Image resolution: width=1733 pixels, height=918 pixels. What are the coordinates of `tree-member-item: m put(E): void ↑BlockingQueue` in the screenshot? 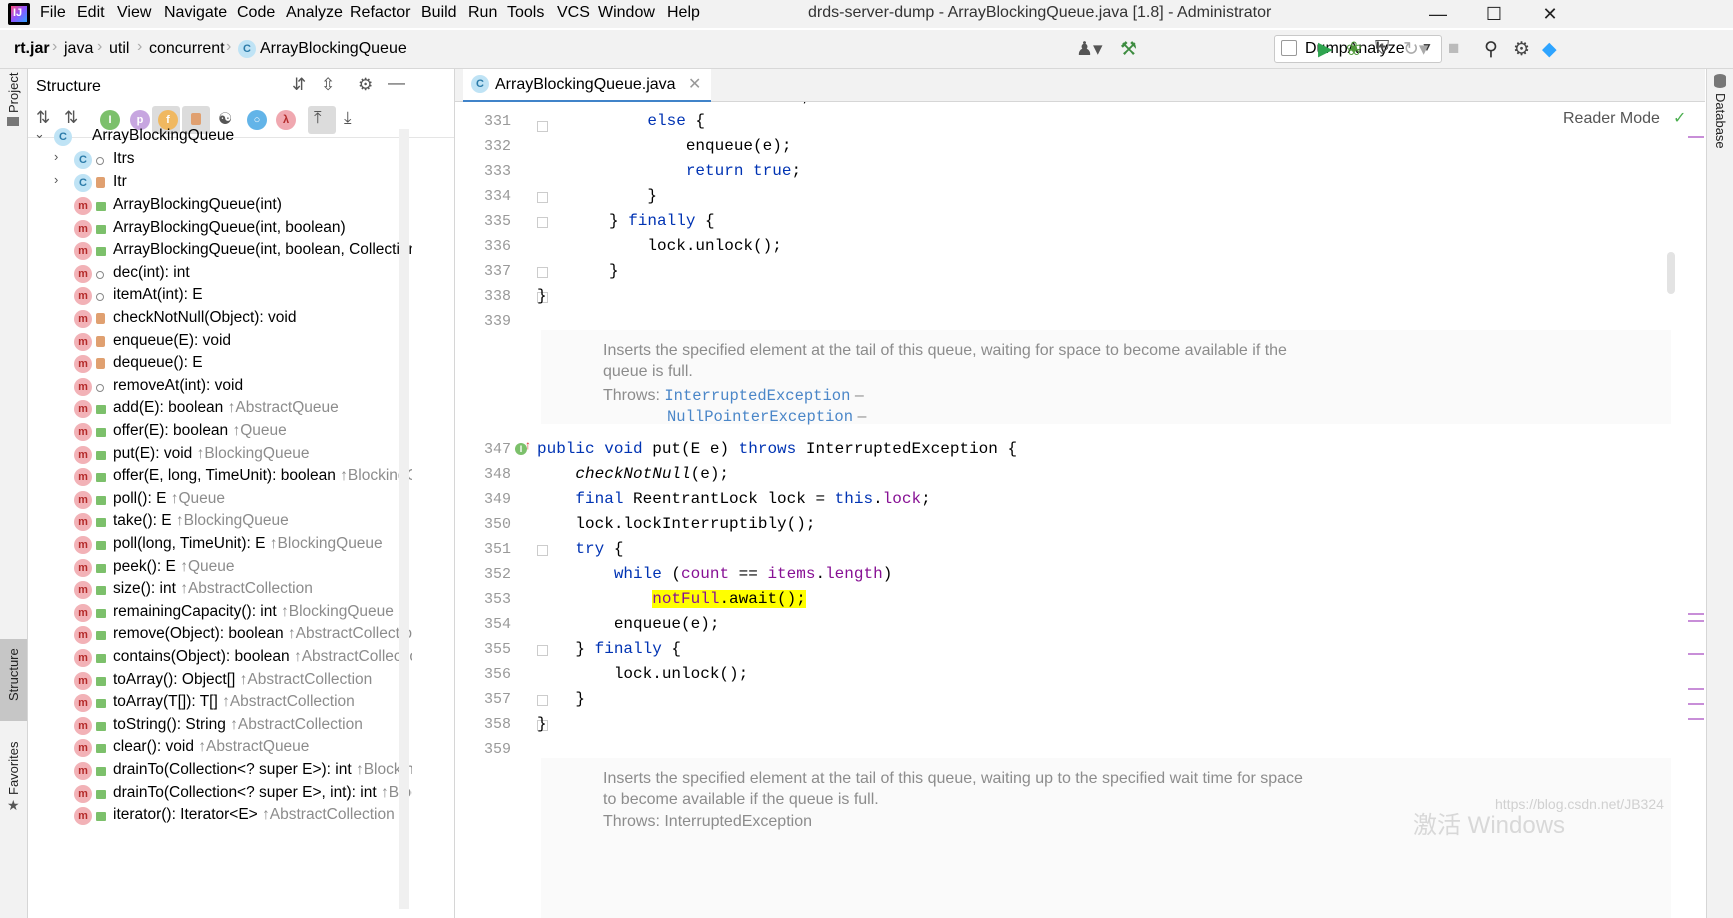 It's located at (220, 455).